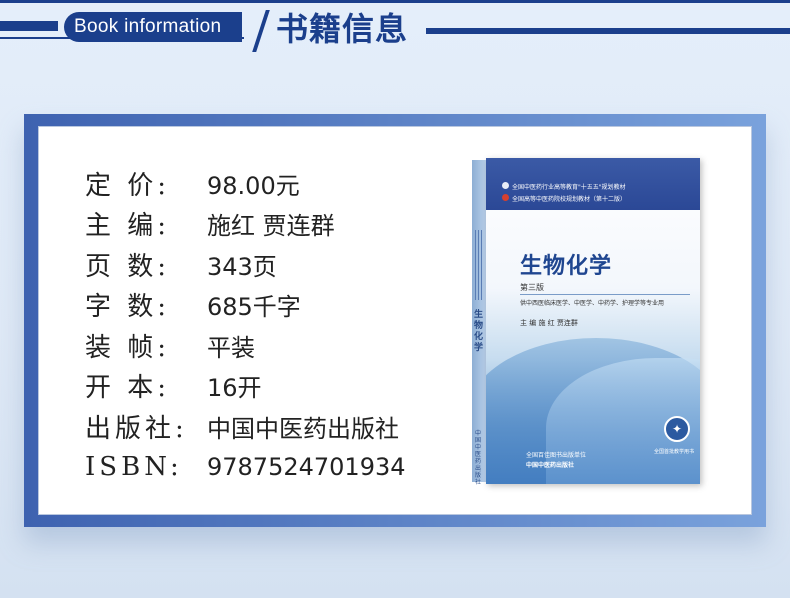 This screenshot has height=598, width=790. I want to click on spine-publisher: 中国中医药出版社, so click(478, 458).